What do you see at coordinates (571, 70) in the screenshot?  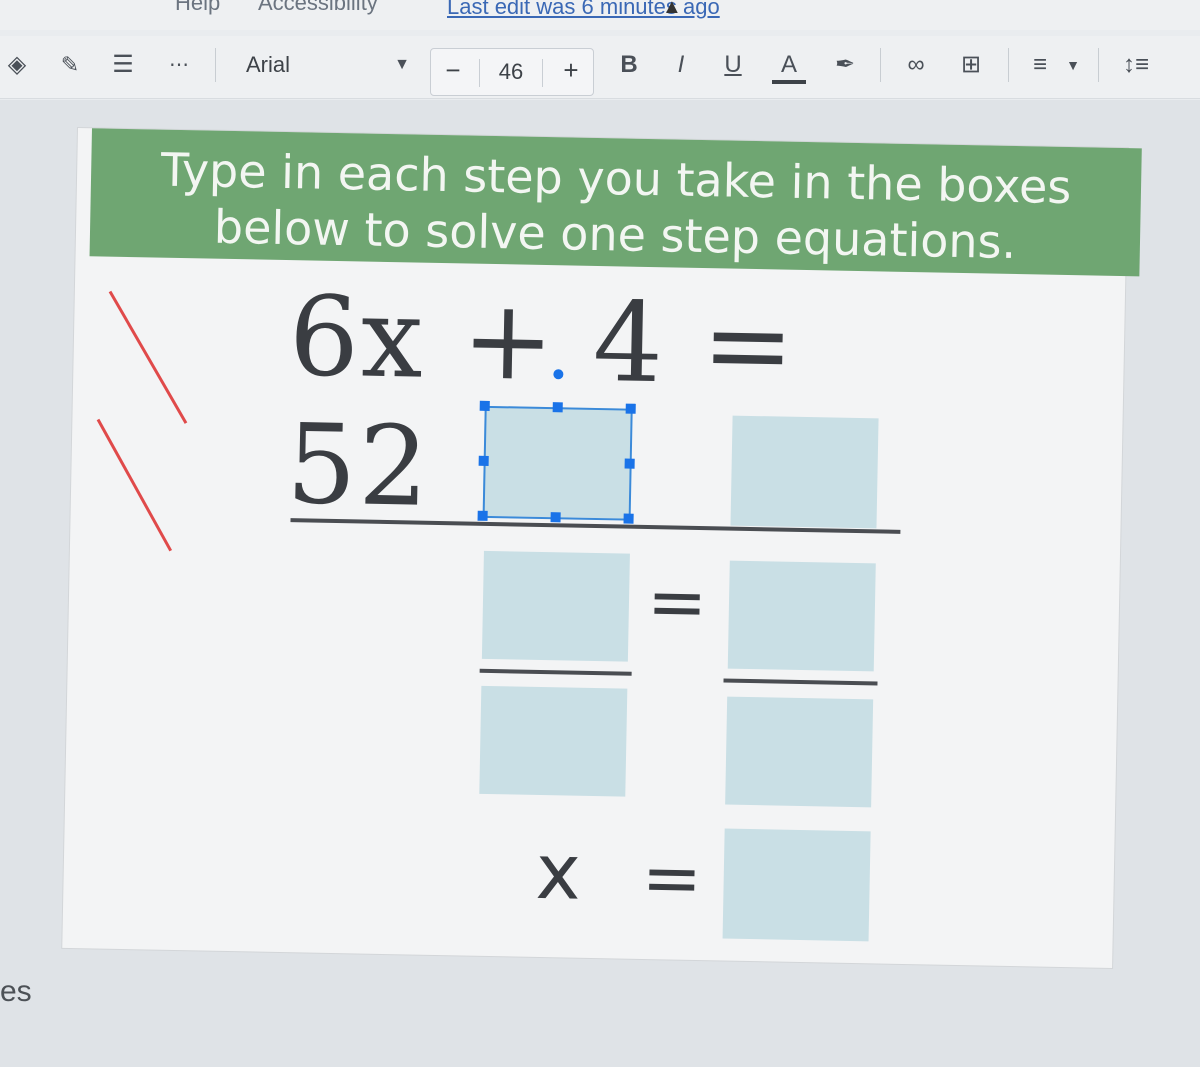 I see `increase-font-size-button: +` at bounding box center [571, 70].